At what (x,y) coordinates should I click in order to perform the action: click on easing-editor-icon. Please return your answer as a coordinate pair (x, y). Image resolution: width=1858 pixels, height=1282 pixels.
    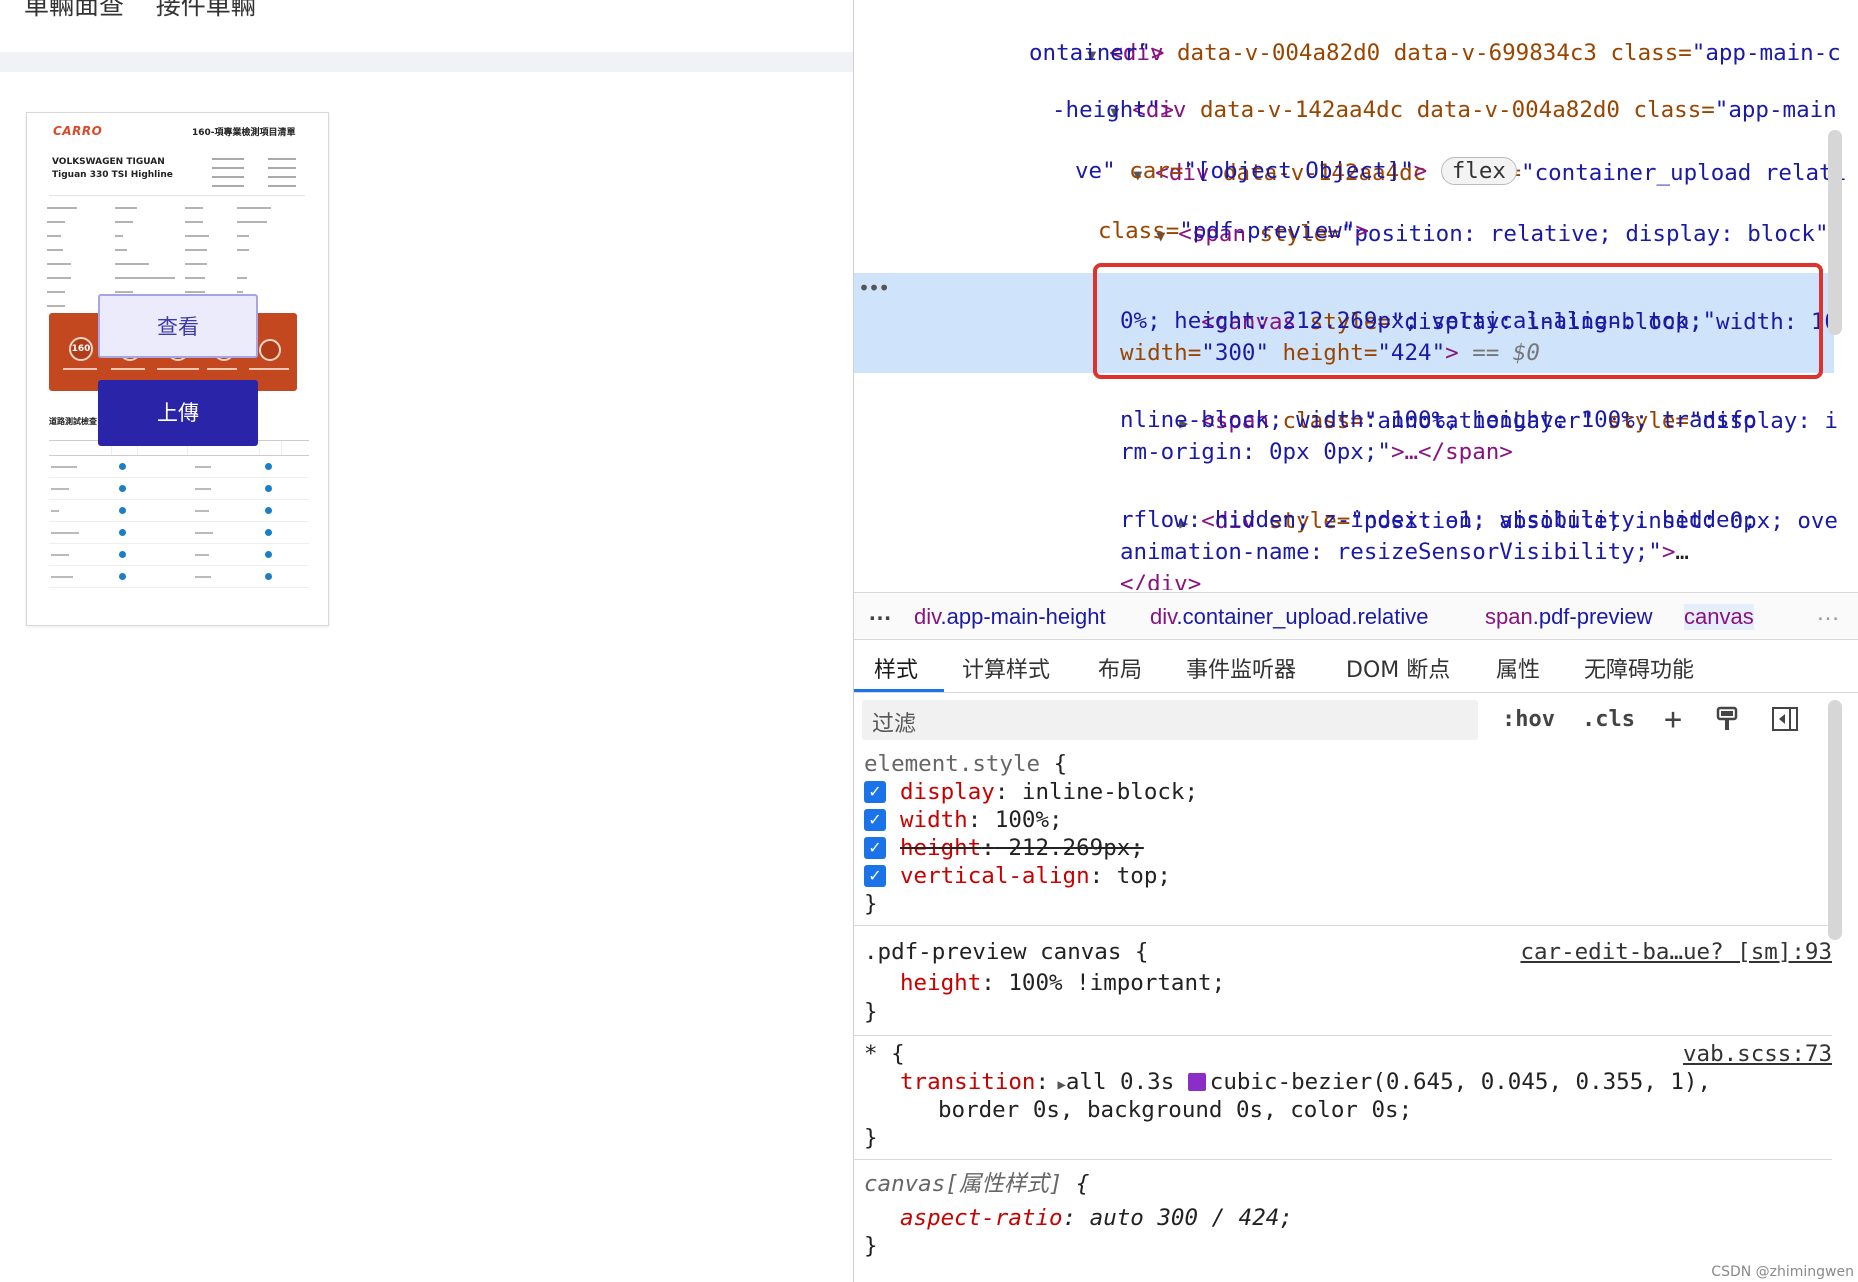
    Looking at the image, I should click on (1196, 1082).